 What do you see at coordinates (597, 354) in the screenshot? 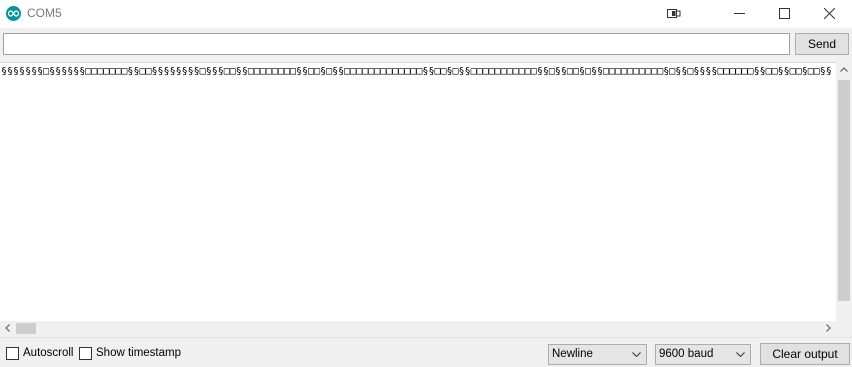
I see `line-ending-select: Newline` at bounding box center [597, 354].